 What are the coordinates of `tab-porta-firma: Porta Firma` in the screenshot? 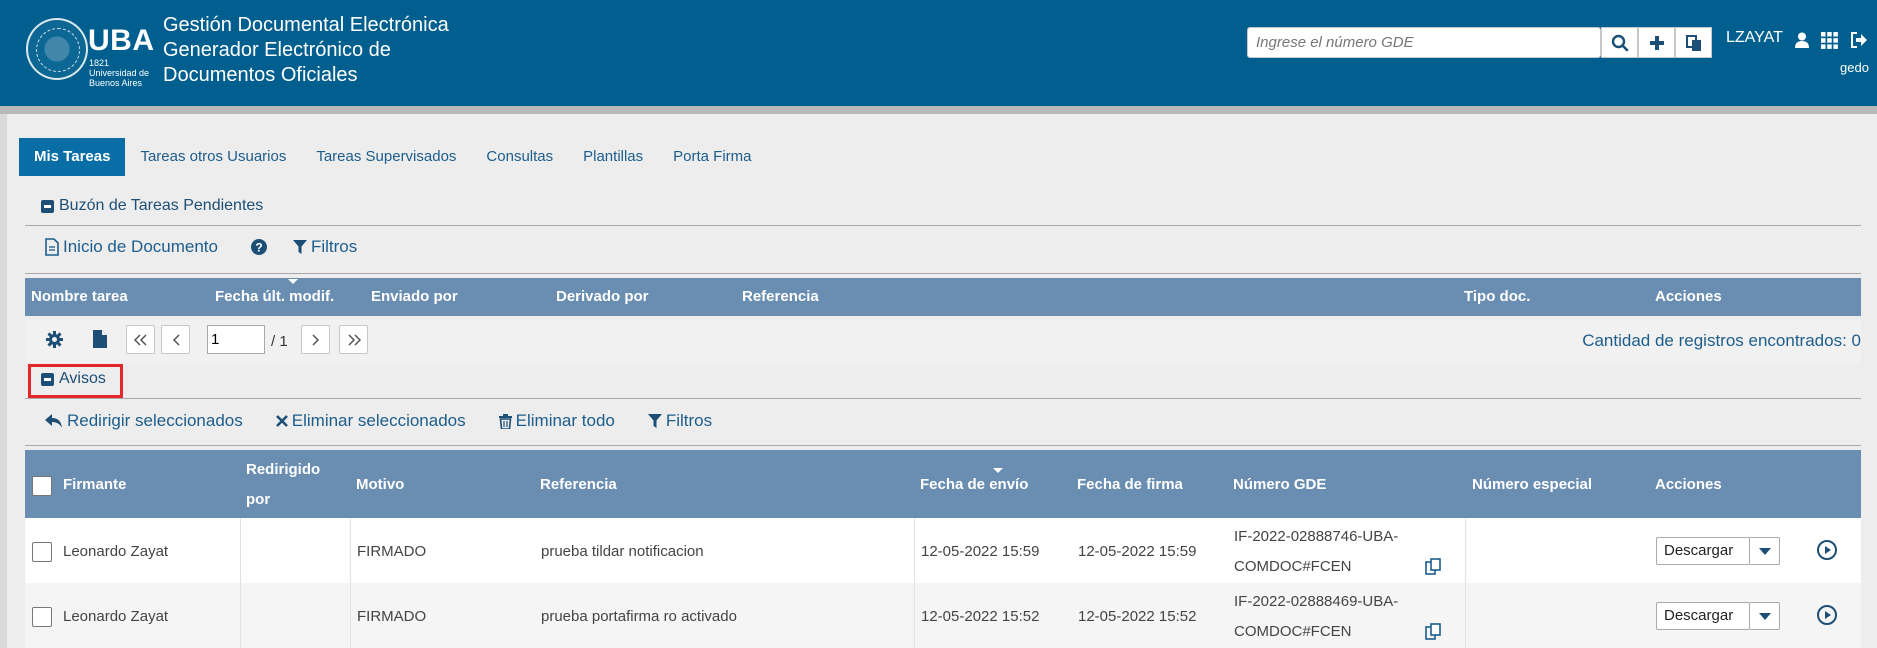 It's located at (712, 157).